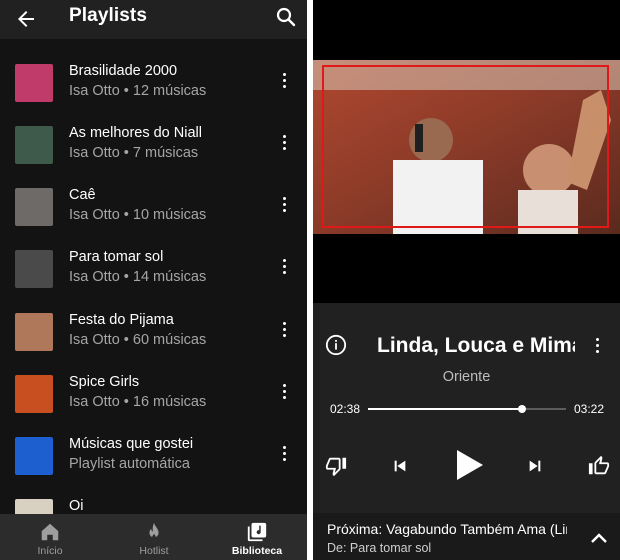 The height and width of the screenshot is (560, 620). What do you see at coordinates (135, 133) in the screenshot?
I see `playlist-title: As melhores do Niall` at bounding box center [135, 133].